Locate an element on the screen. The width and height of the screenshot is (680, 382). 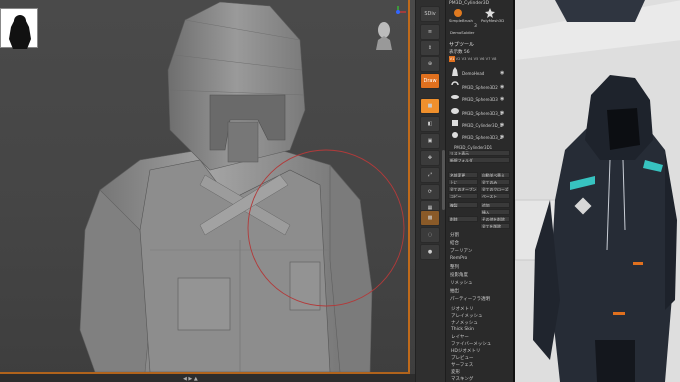
menu-align: 整列 is located at coordinates (454, 267).